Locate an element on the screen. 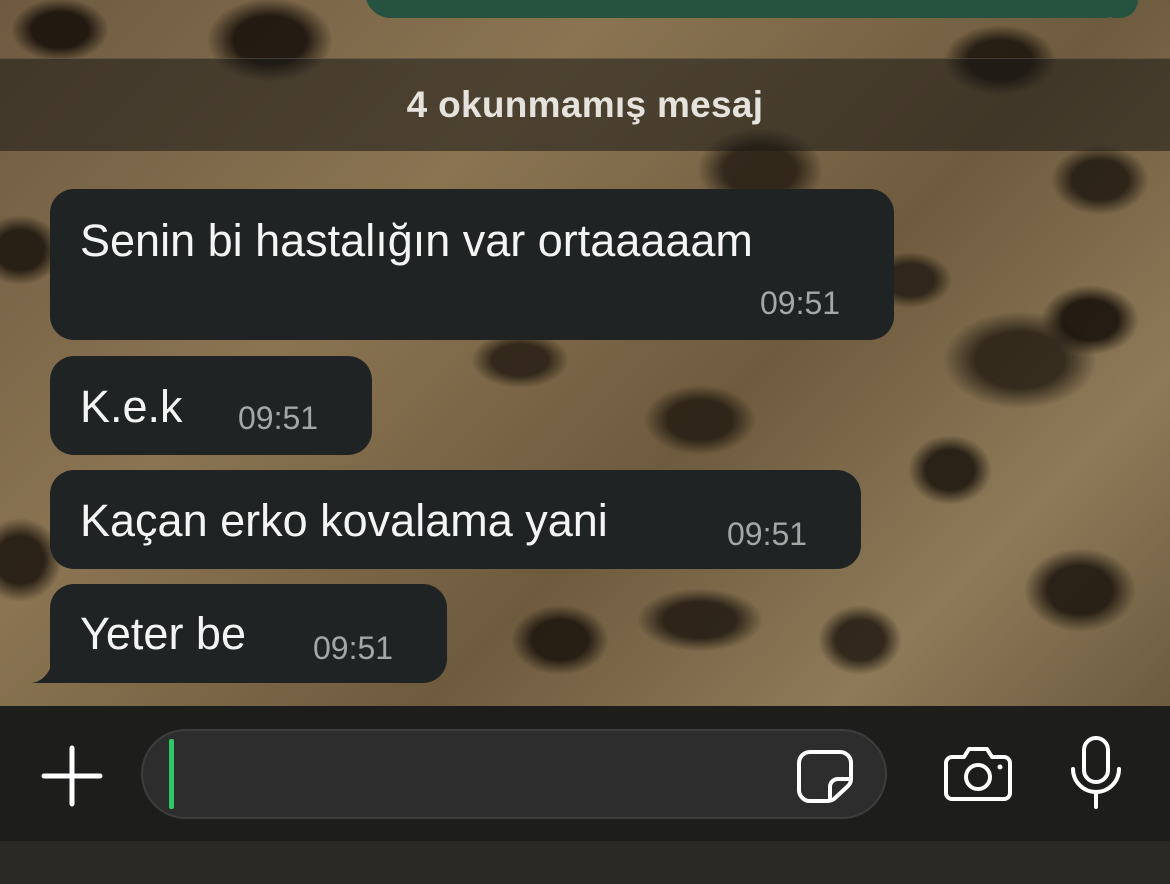  plus-icon is located at coordinates (72, 776).